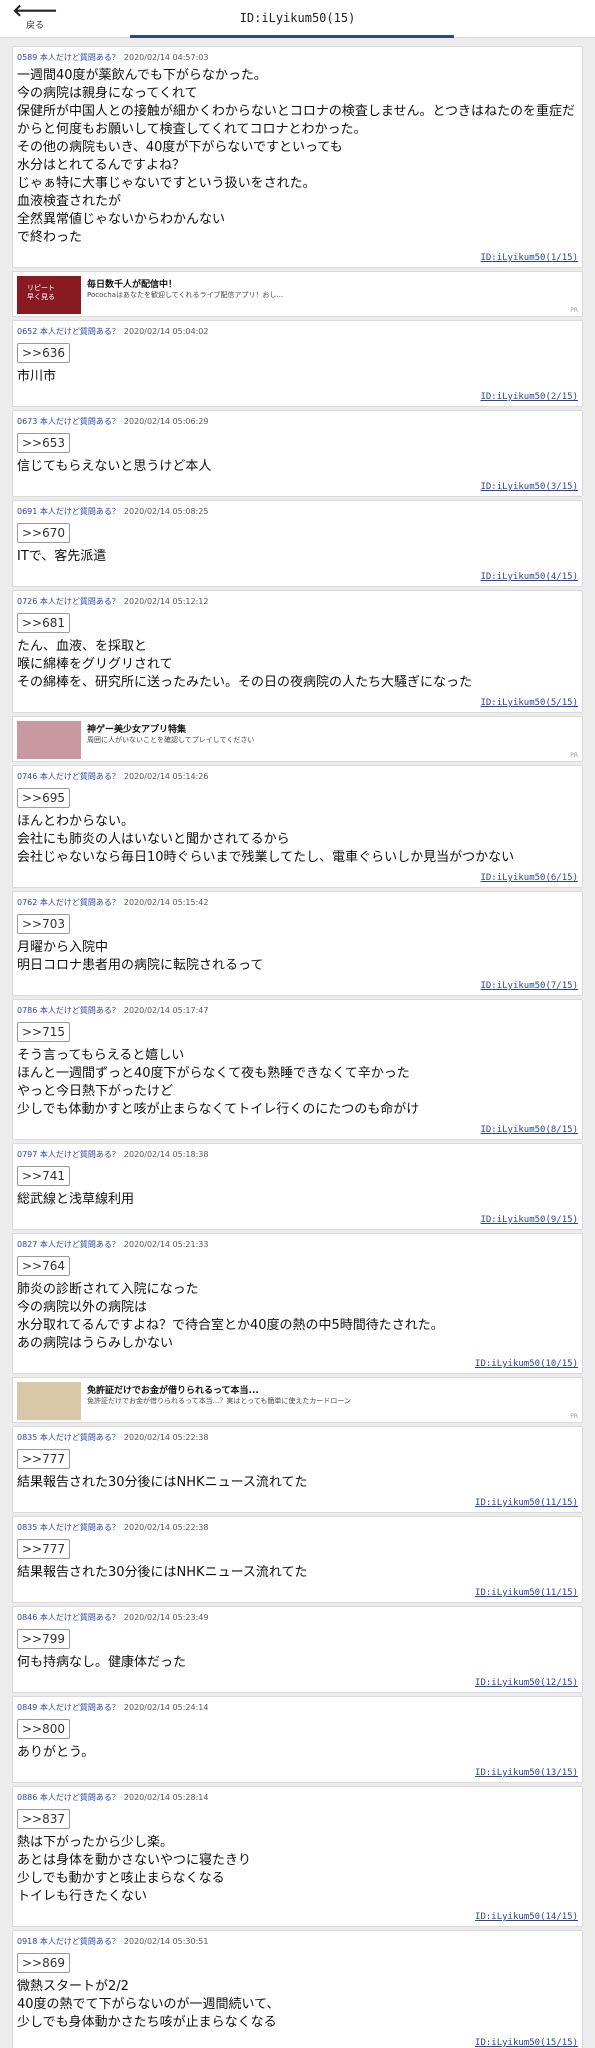 Image resolution: width=595 pixels, height=2048 pixels. Describe the element at coordinates (44, 798) in the screenshot. I see `reply-anchor-link: >>695` at that location.